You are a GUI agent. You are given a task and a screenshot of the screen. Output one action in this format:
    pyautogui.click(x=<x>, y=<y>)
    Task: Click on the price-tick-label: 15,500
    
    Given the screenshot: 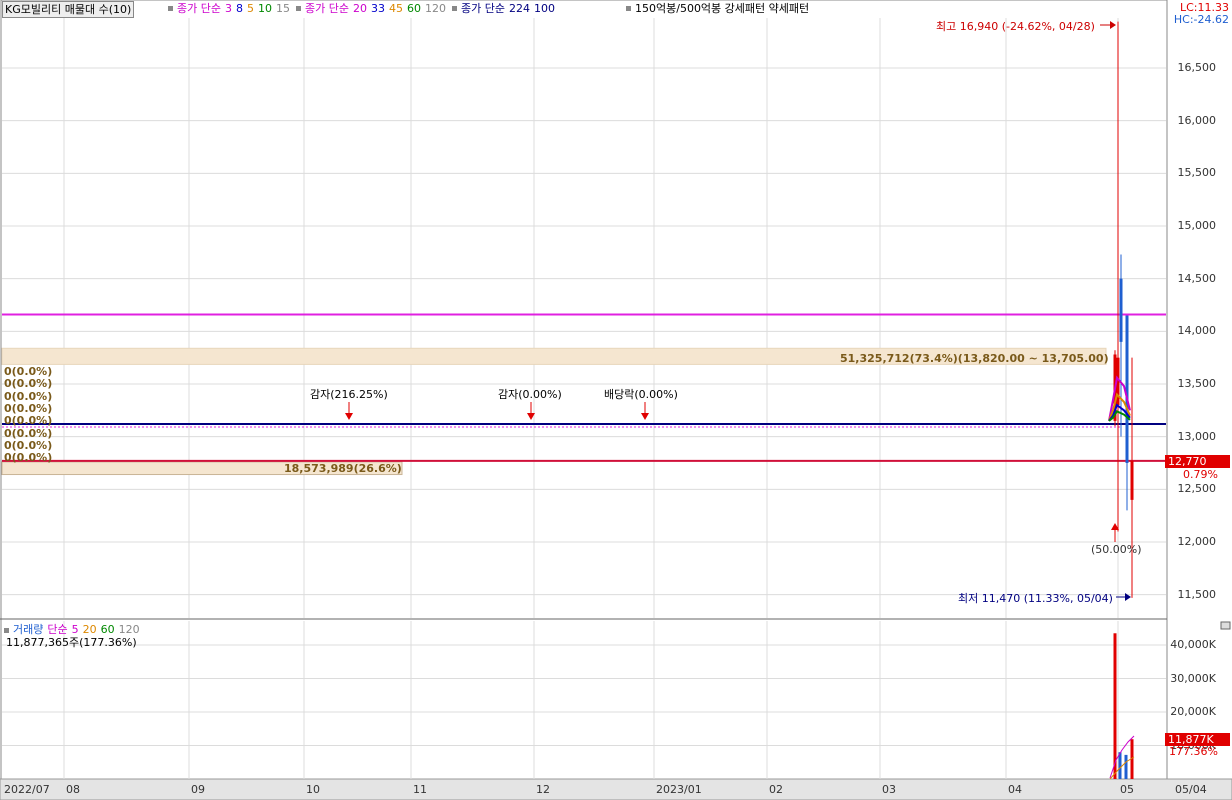 What is the action you would take?
    pyautogui.click(x=1197, y=173)
    